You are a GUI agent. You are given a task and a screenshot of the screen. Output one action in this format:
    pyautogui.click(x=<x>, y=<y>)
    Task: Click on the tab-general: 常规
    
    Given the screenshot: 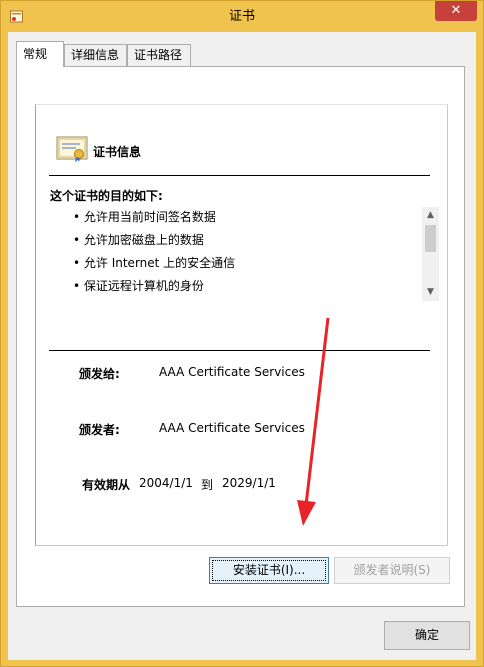 What is the action you would take?
    pyautogui.click(x=40, y=54)
    